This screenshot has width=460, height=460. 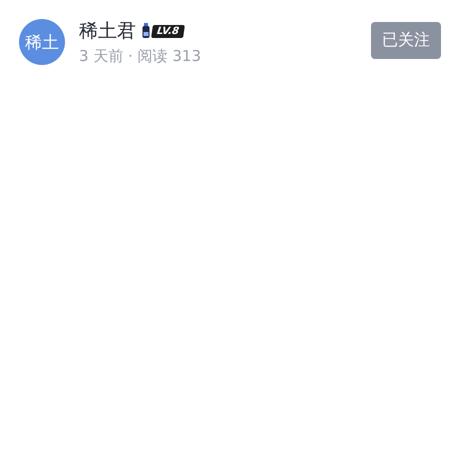 What do you see at coordinates (42, 42) in the screenshot?
I see `avatar: 稀土` at bounding box center [42, 42].